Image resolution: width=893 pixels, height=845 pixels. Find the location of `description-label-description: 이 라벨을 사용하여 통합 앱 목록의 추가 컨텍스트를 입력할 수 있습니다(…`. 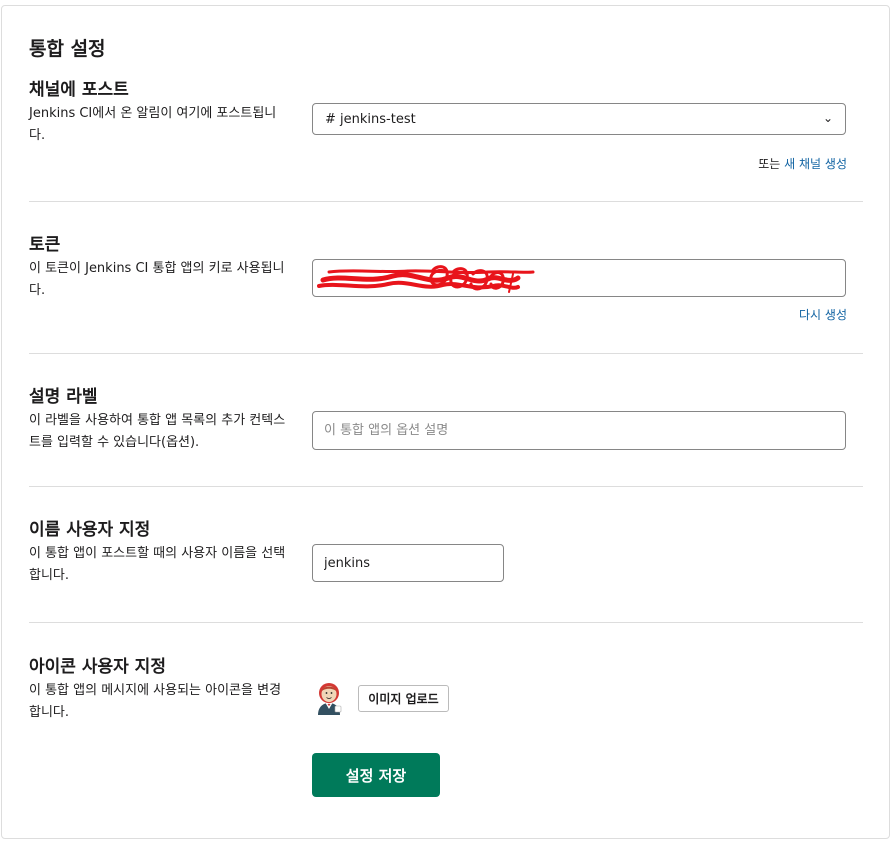

description-label-description: 이 라벨을 사용하여 통합 앱 목록의 추가 컨텍스트를 입력할 수 있습니다(… is located at coordinates (157, 431).